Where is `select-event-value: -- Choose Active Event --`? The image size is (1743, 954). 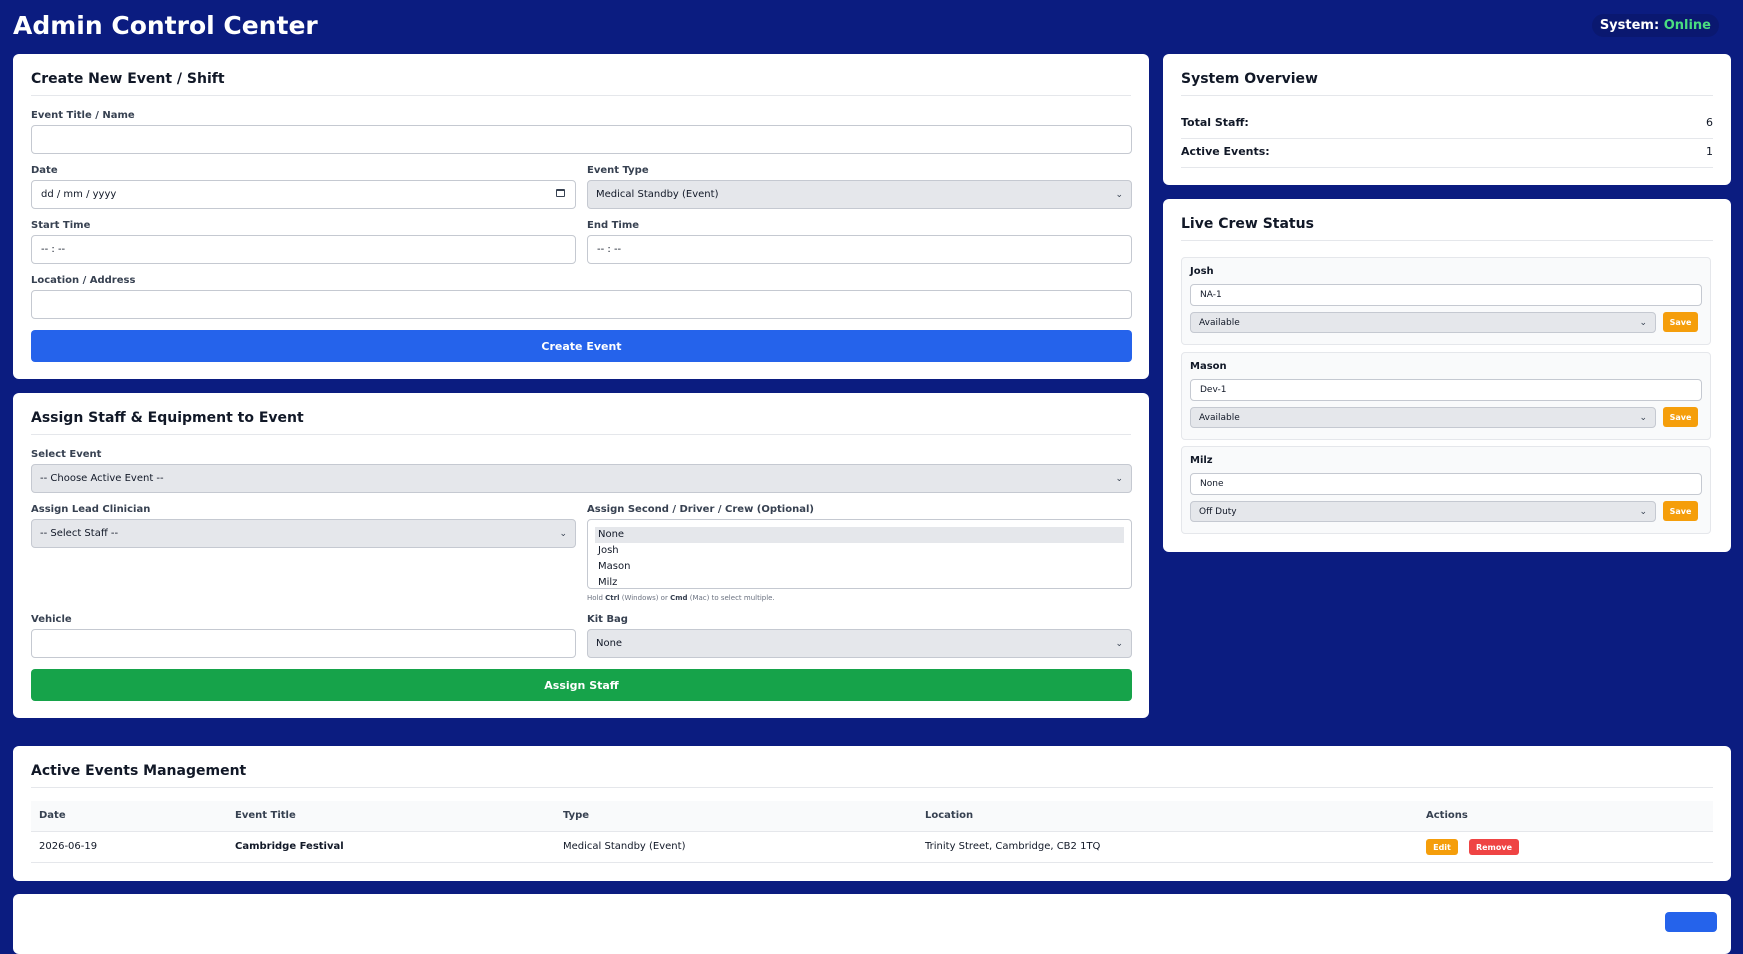 select-event-value: -- Choose Active Event -- is located at coordinates (102, 478).